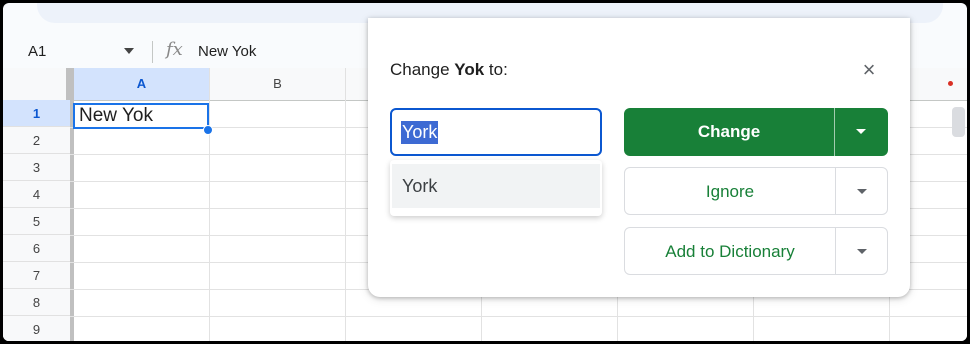  I want to click on row-header-7: 7, so click(36, 275).